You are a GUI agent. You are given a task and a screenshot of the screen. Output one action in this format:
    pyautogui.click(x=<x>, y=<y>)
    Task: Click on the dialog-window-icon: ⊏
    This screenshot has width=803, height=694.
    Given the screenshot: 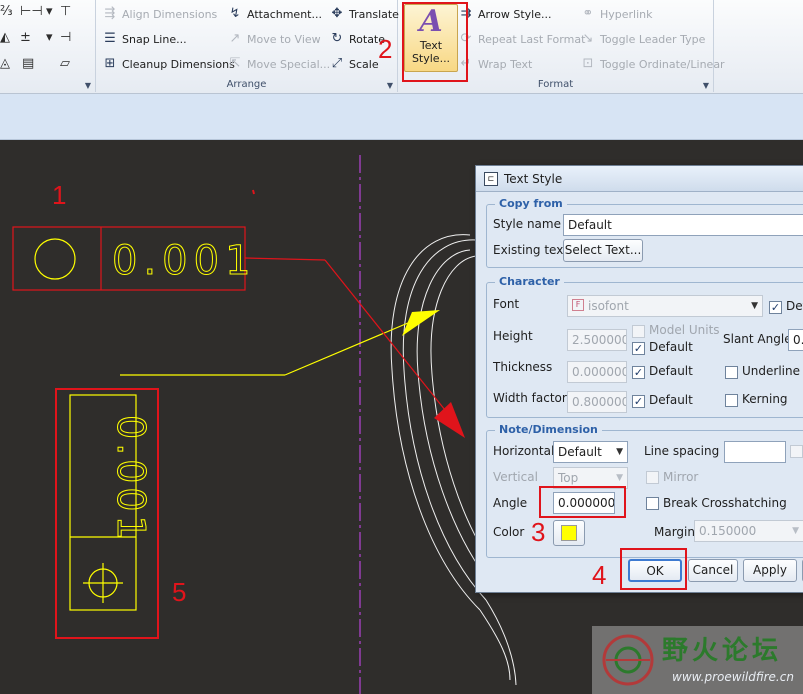 What is the action you would take?
    pyautogui.click(x=491, y=178)
    